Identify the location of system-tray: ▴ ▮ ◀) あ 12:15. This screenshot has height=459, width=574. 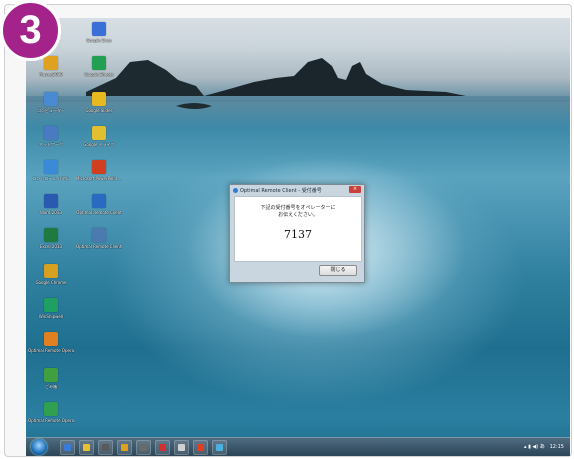
(544, 447).